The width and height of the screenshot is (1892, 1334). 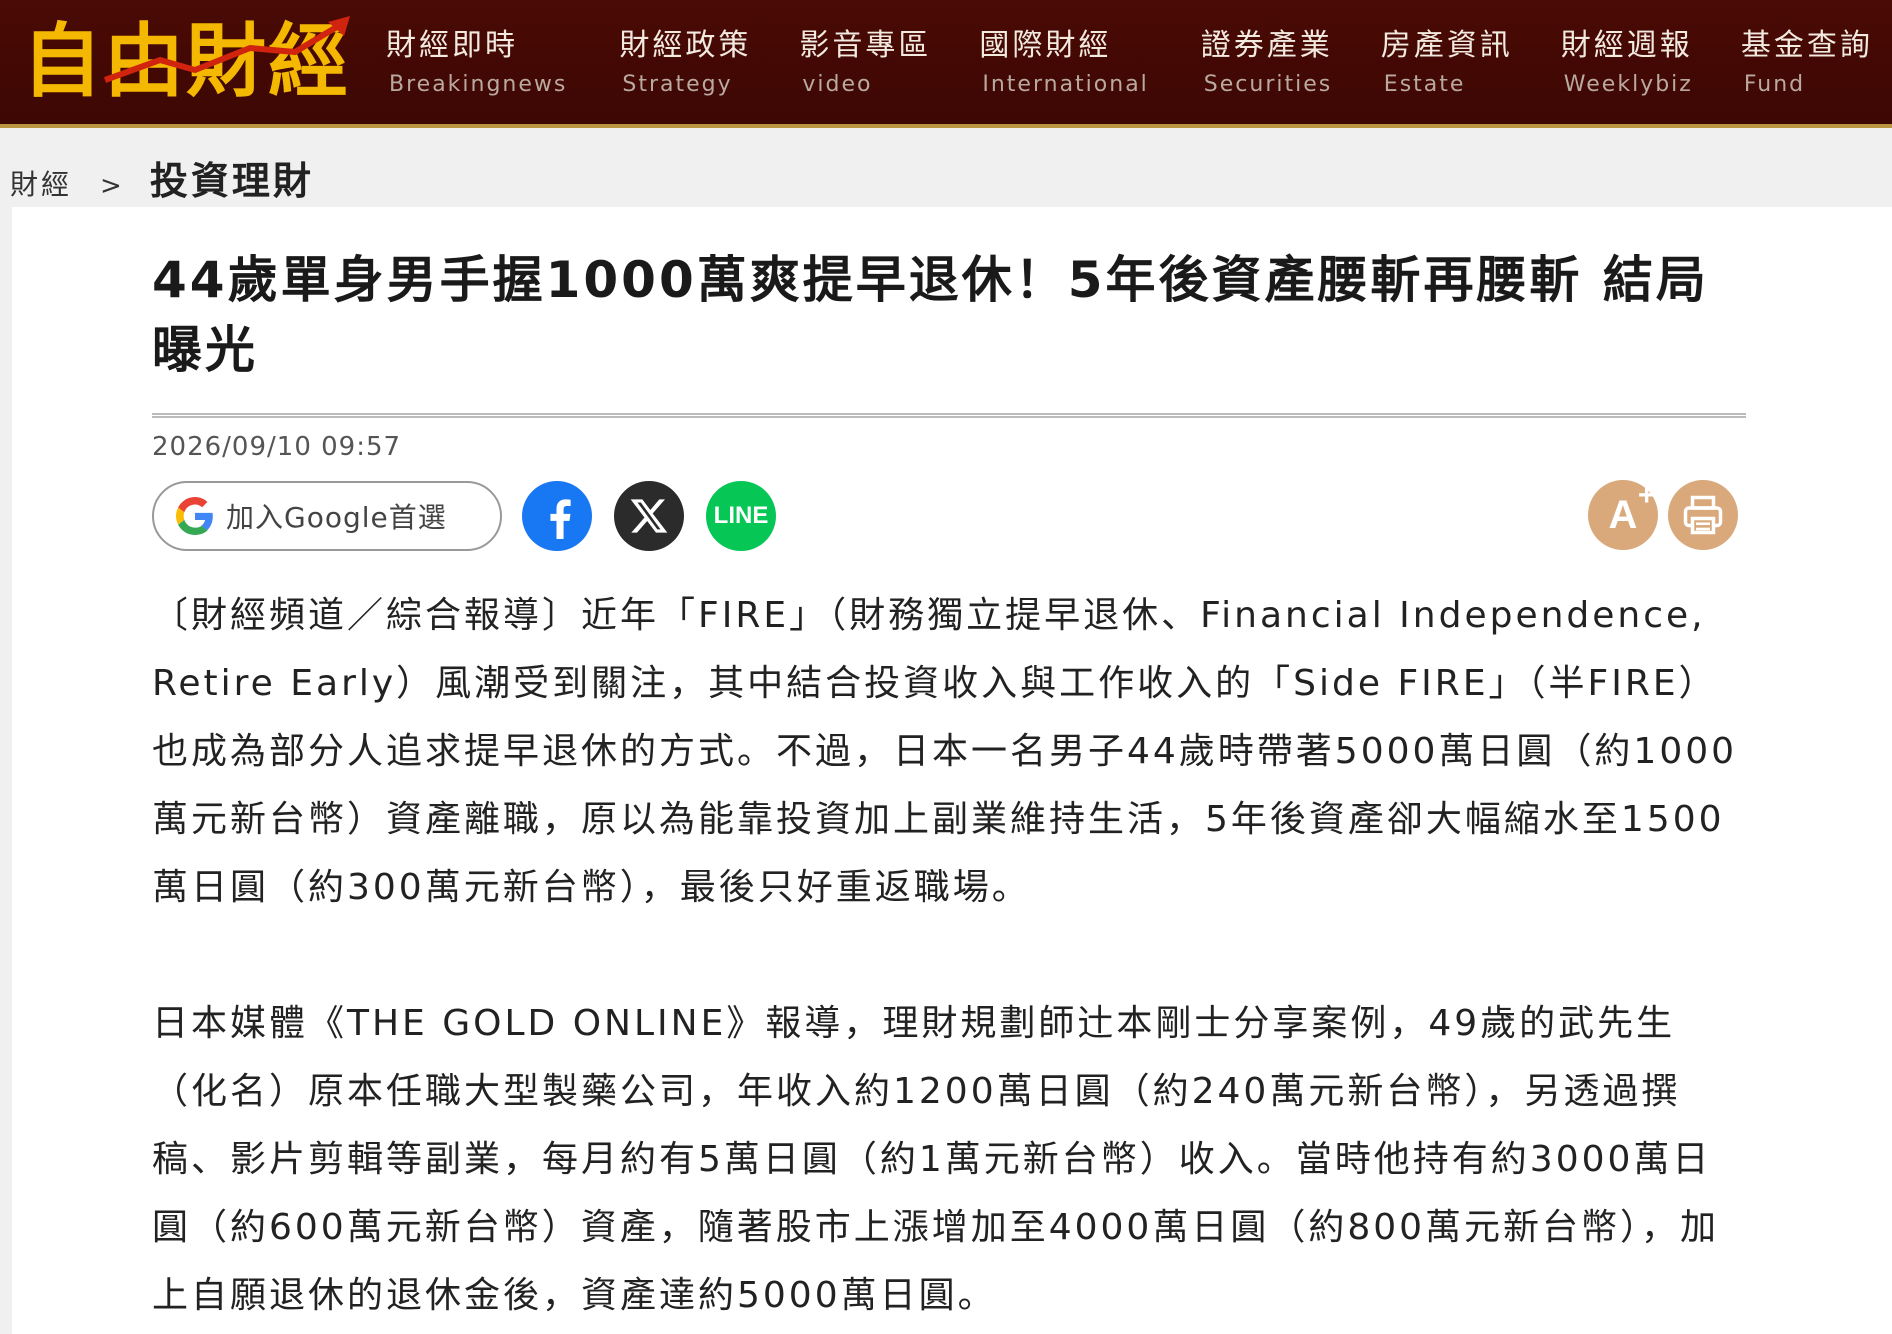 I want to click on font-size-button: A +, so click(x=1623, y=514).